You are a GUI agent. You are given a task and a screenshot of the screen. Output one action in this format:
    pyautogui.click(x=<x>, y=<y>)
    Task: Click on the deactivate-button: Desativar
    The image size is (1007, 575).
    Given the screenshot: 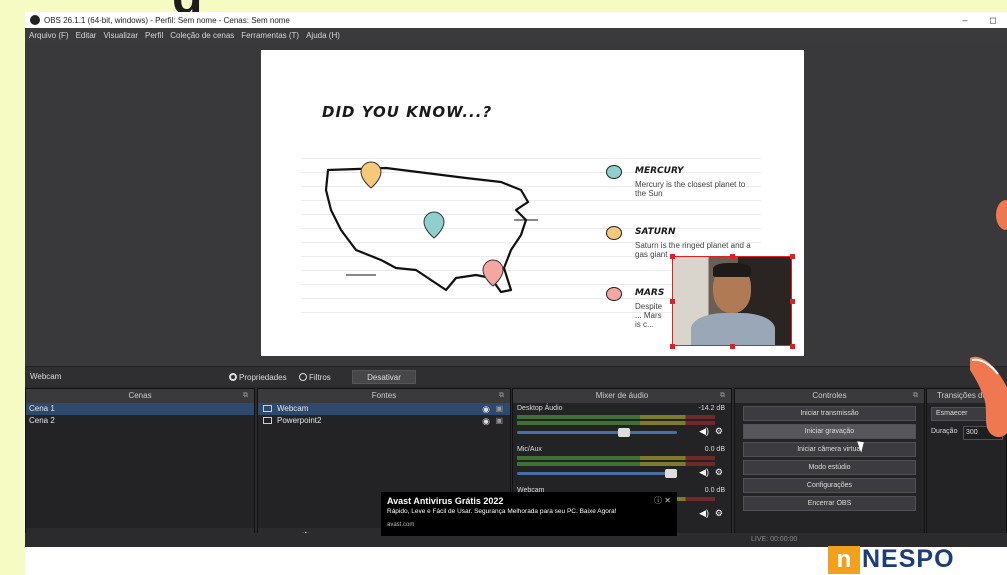 What is the action you would take?
    pyautogui.click(x=384, y=377)
    